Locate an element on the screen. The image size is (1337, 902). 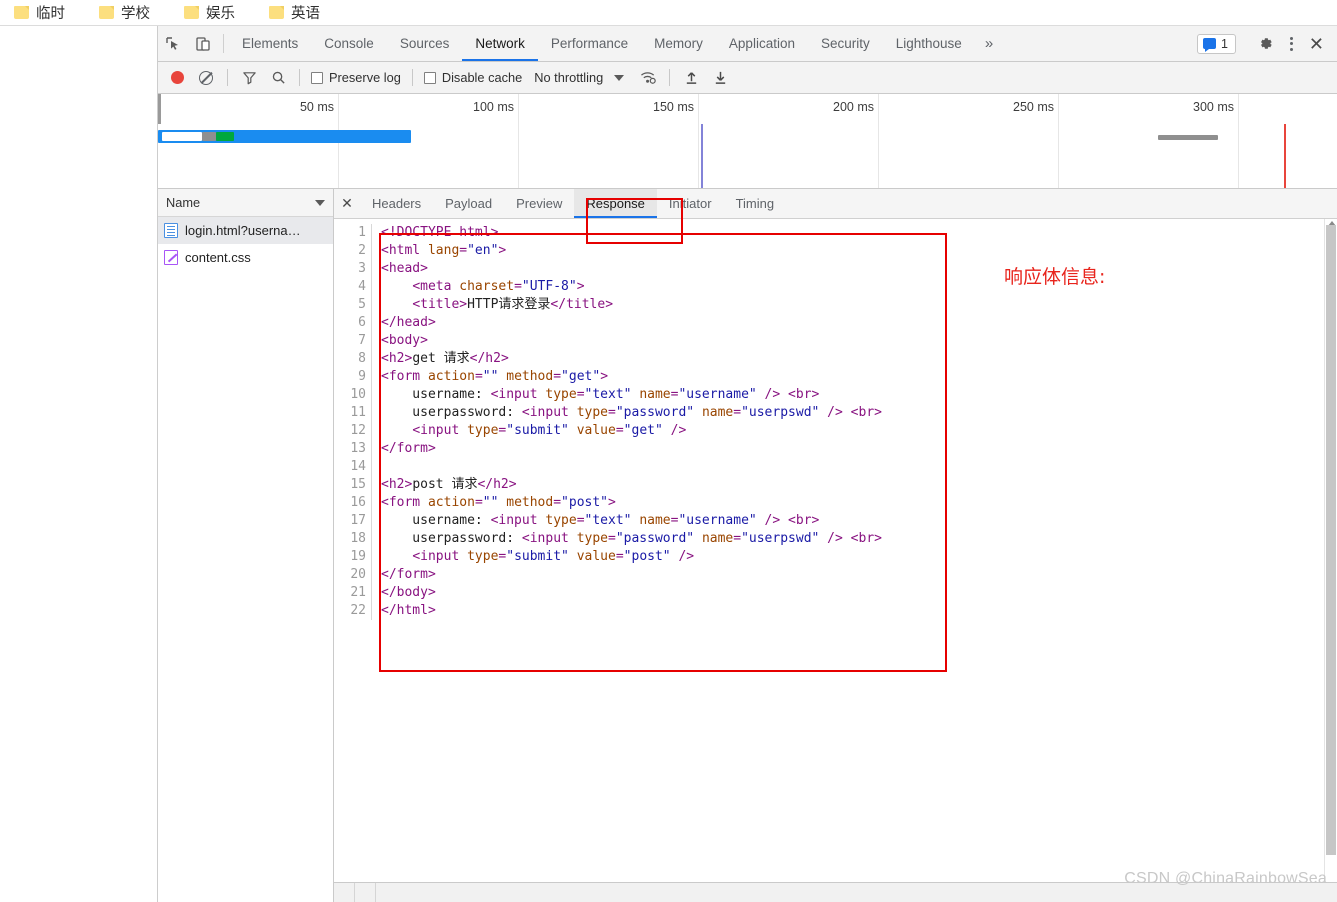
line-number: 12 is located at coordinates (358, 430).